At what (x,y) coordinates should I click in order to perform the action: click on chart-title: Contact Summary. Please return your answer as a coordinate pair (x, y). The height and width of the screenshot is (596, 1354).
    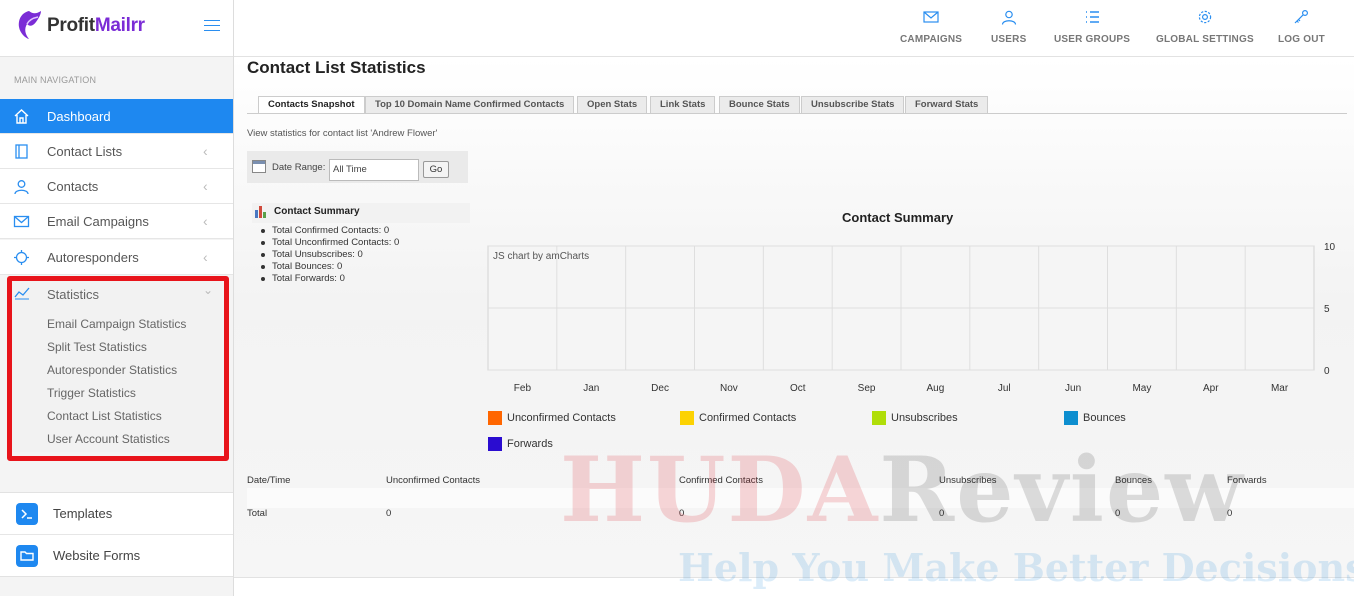
    Looking at the image, I should click on (898, 217).